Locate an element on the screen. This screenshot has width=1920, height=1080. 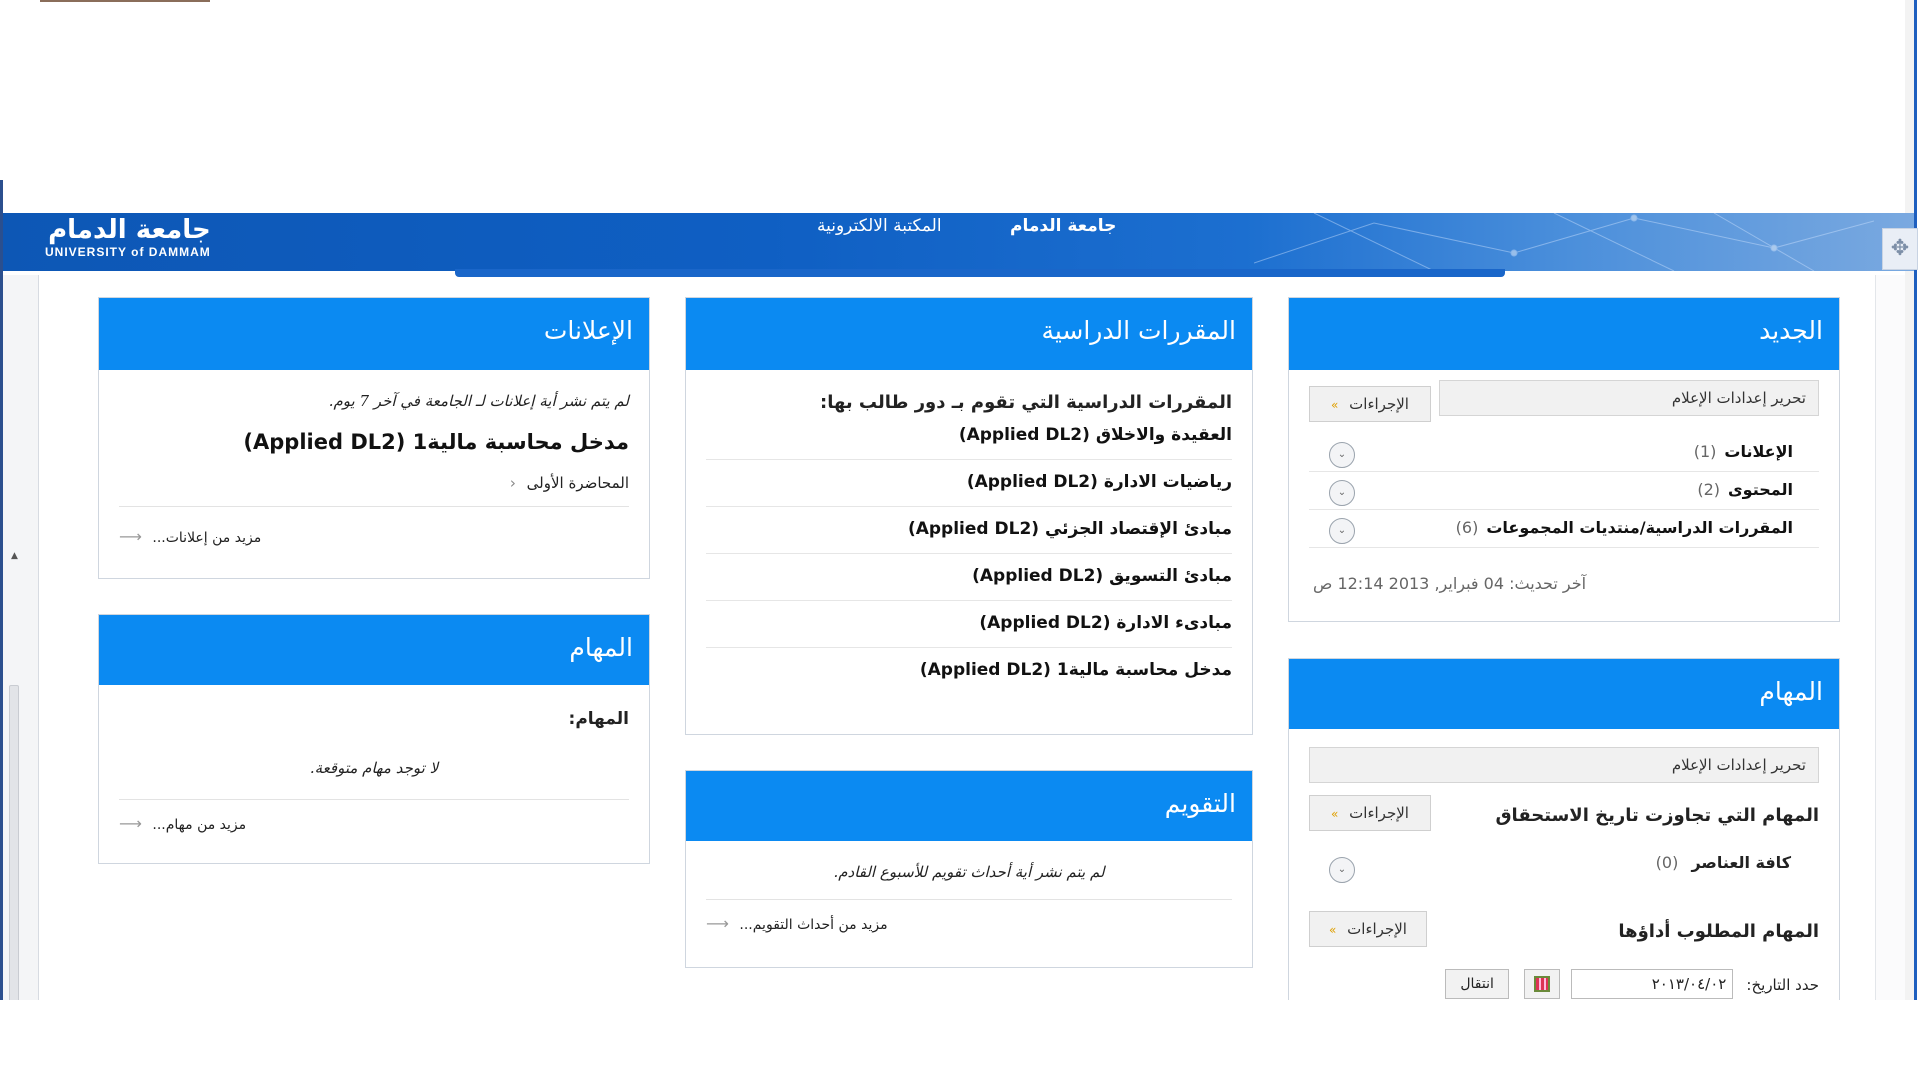
course-link: رياضيات الادارة (Applied DL2) is located at coordinates (969, 483).